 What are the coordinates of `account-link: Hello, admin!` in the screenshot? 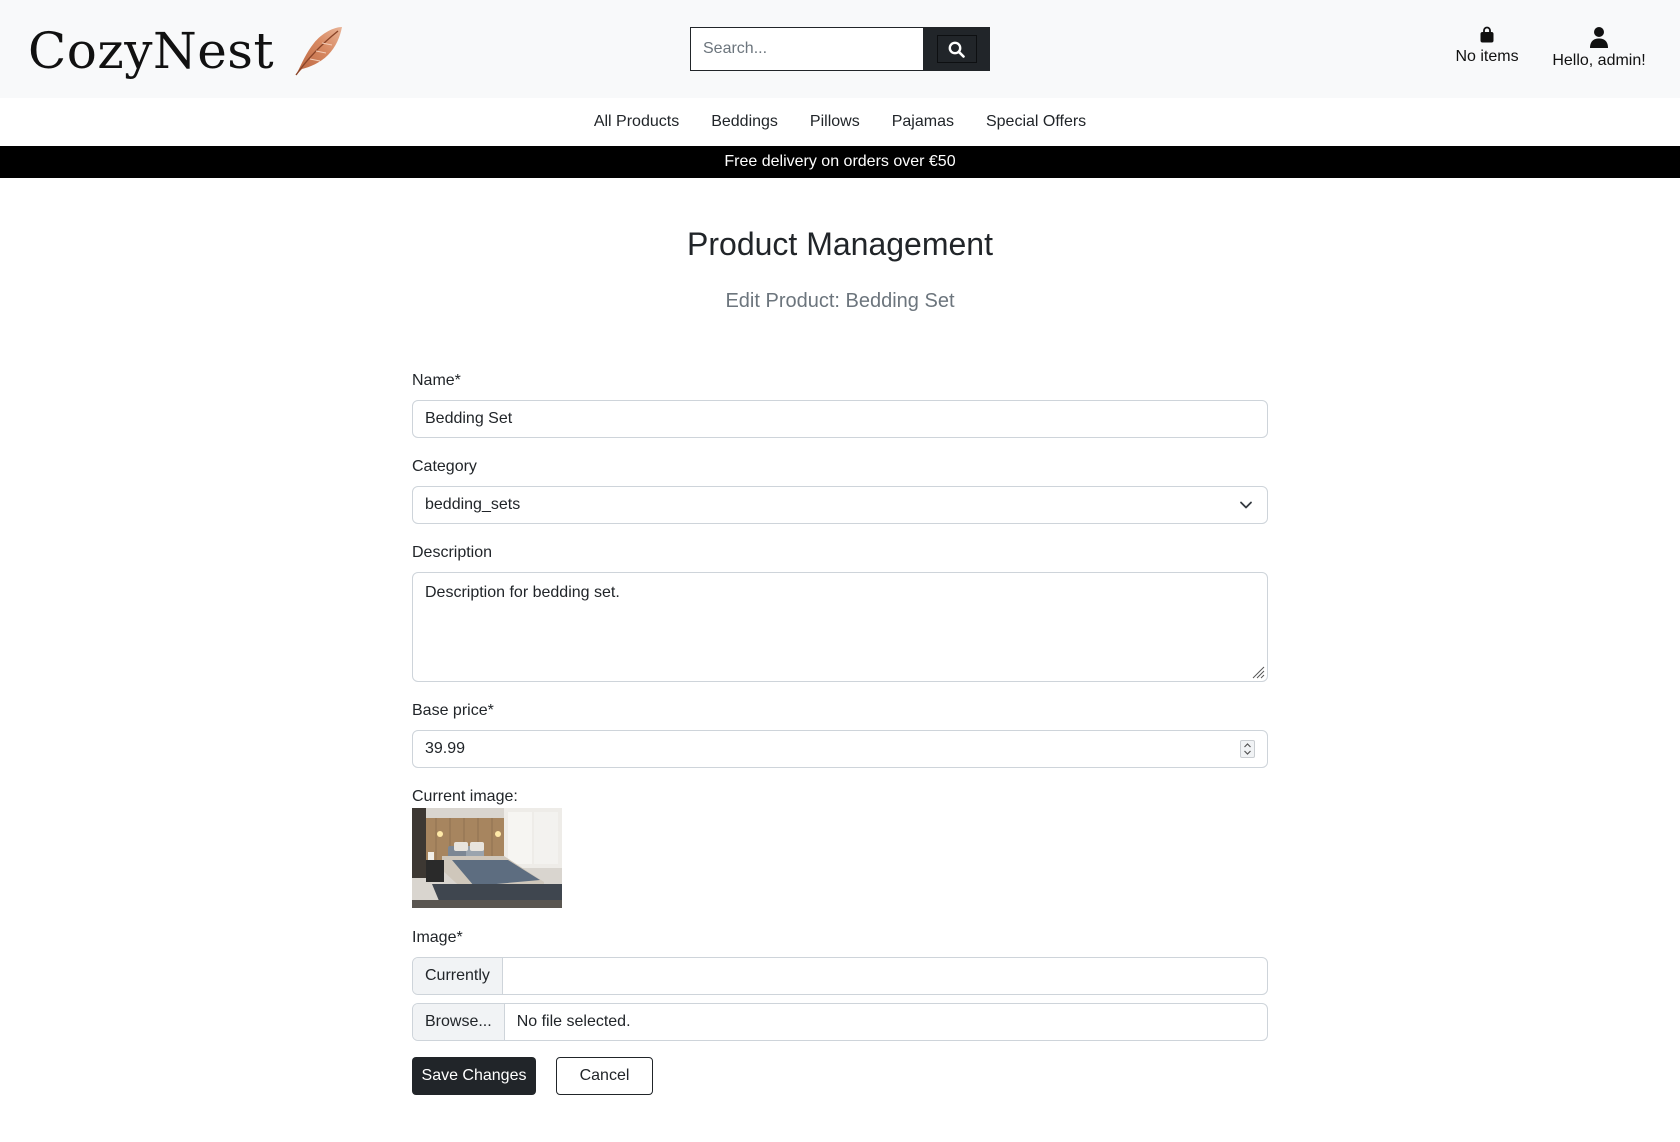 It's located at (1599, 48).